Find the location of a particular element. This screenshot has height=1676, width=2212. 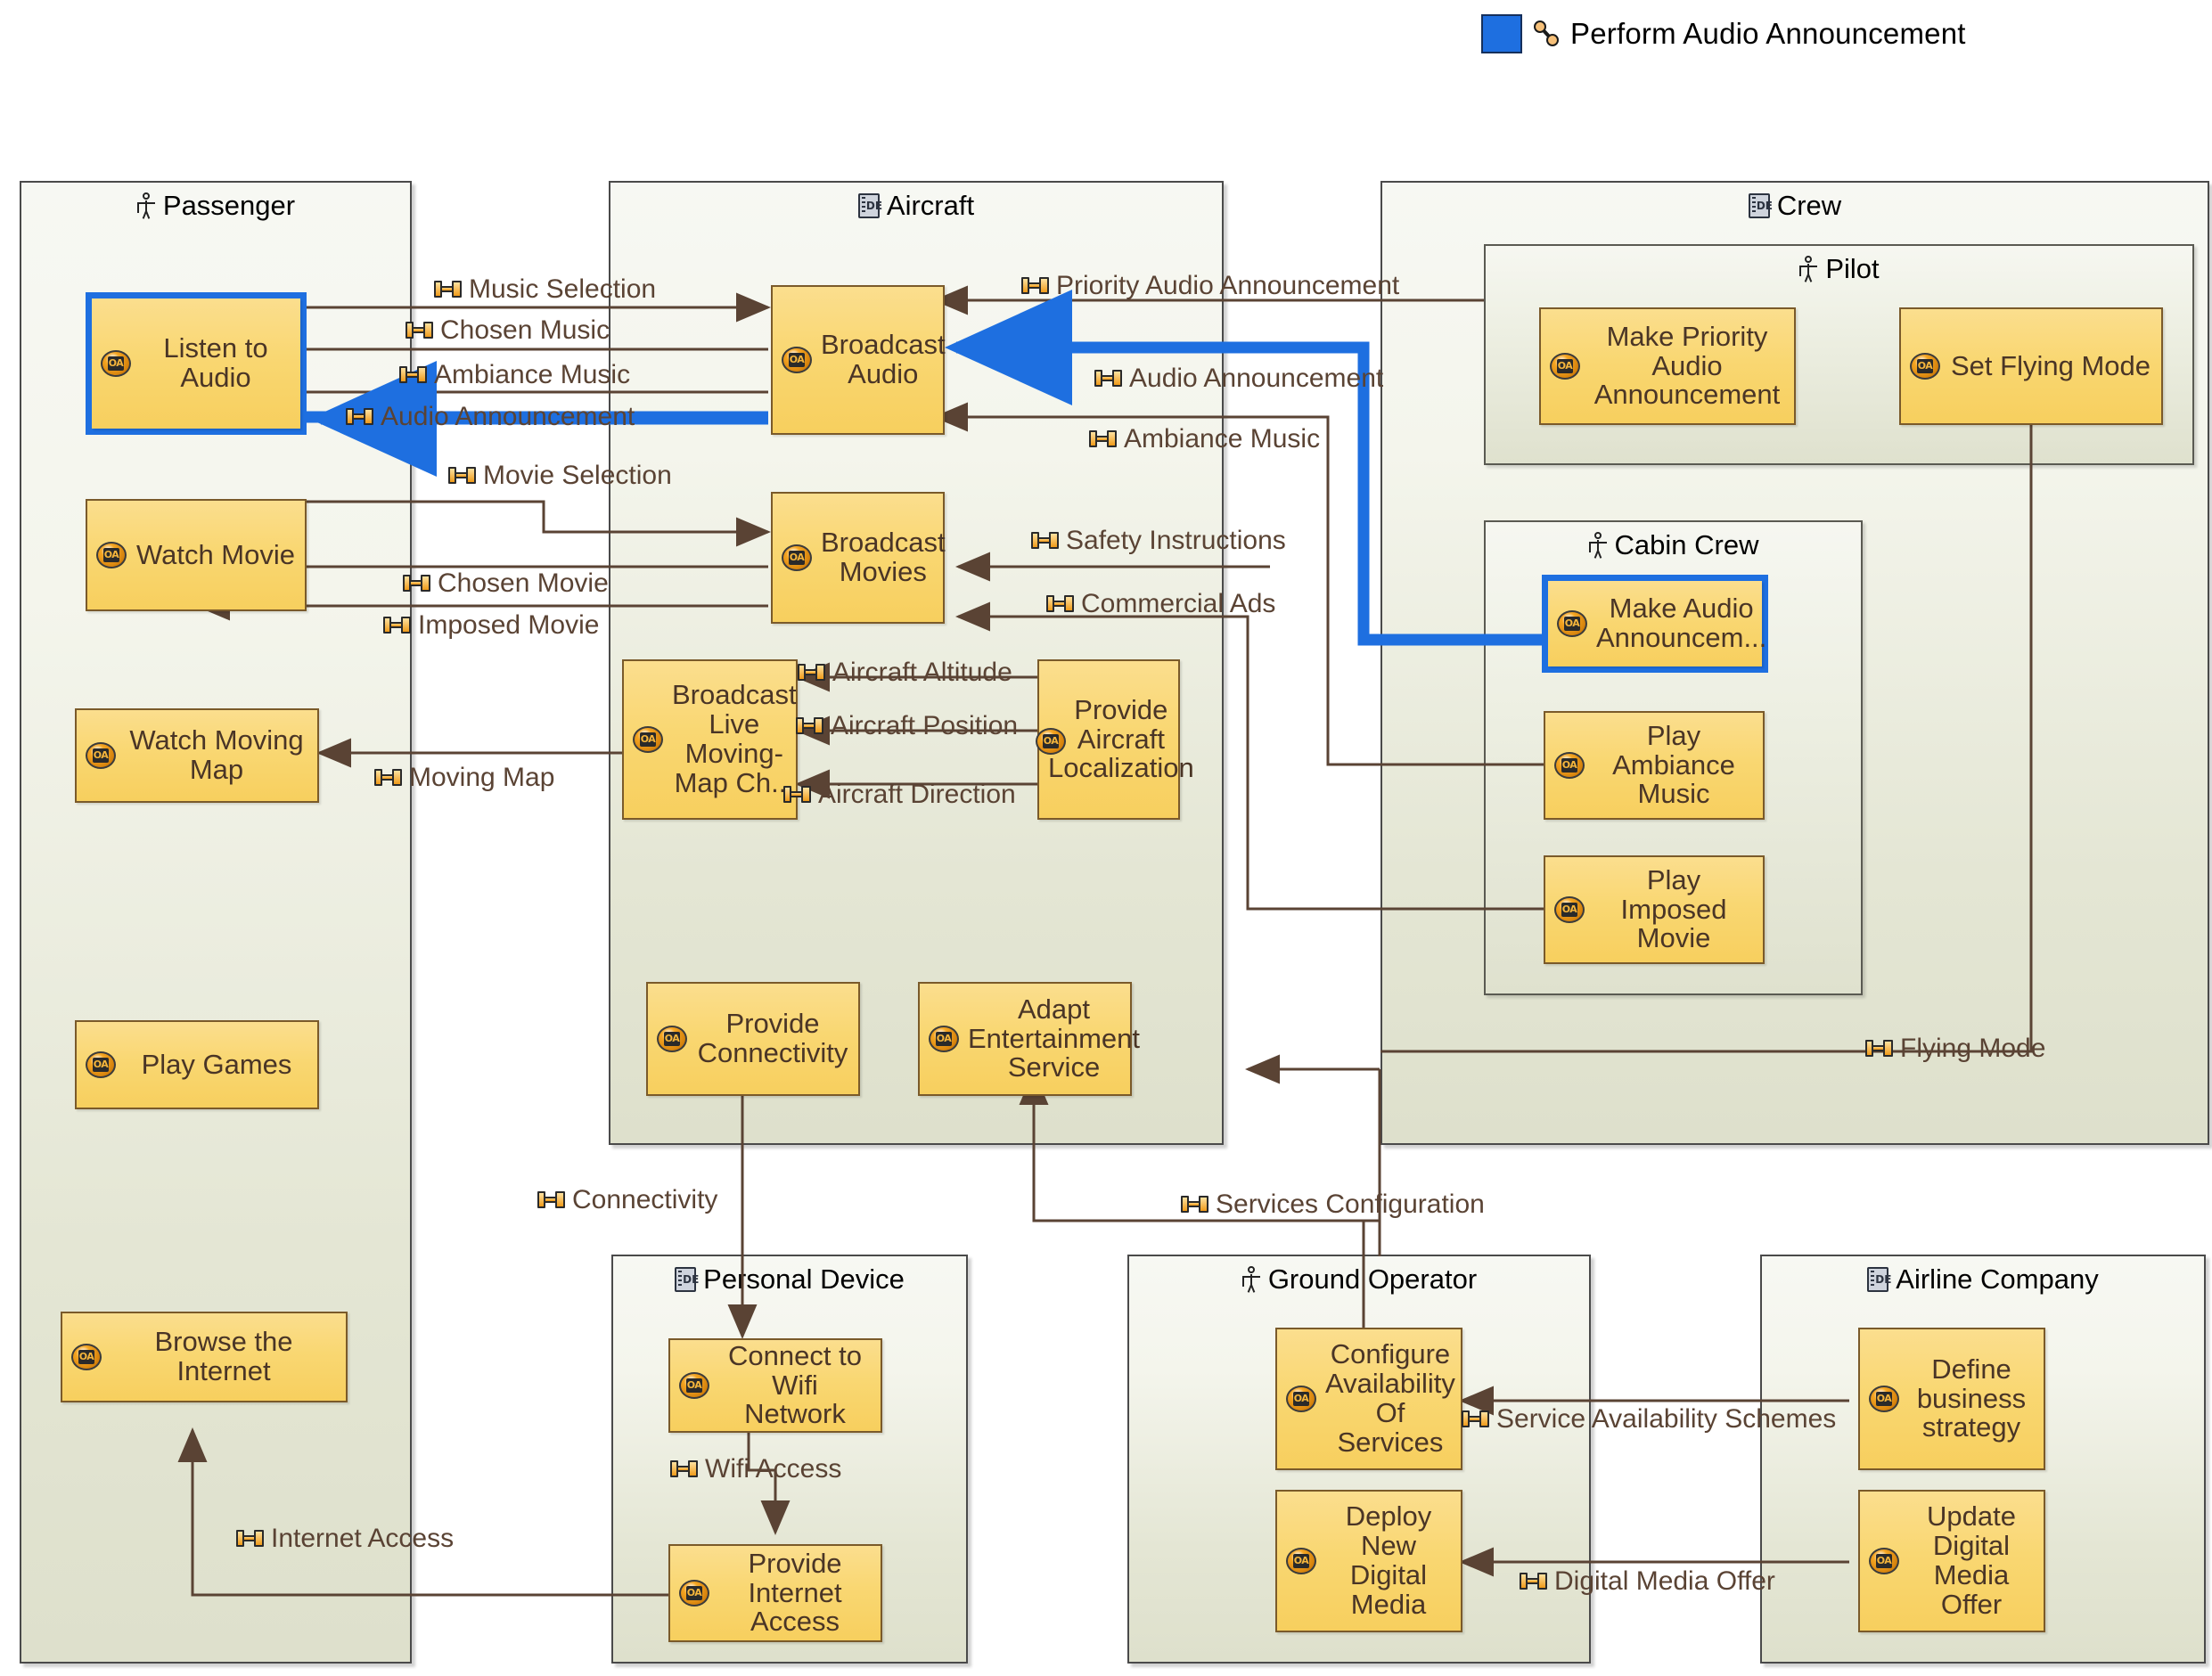

activity-label: Connect to Wifi Network is located at coordinates (795, 1384).